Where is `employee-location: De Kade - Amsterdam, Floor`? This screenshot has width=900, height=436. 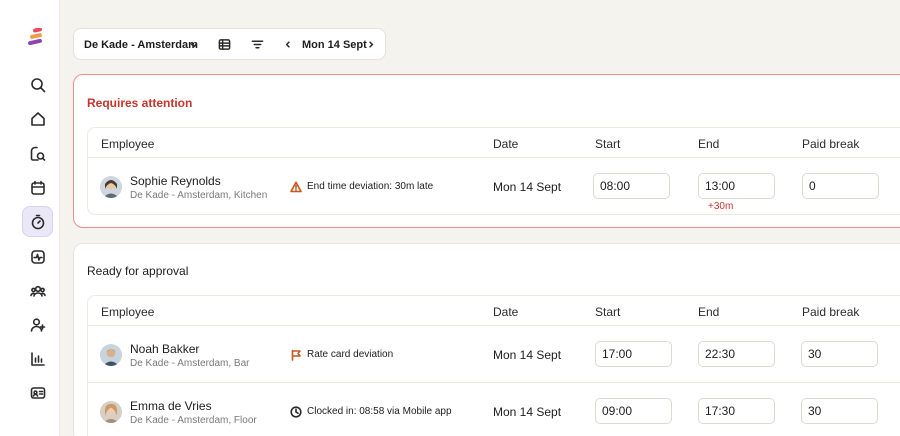 employee-location: De Kade - Amsterdam, Floor is located at coordinates (193, 420).